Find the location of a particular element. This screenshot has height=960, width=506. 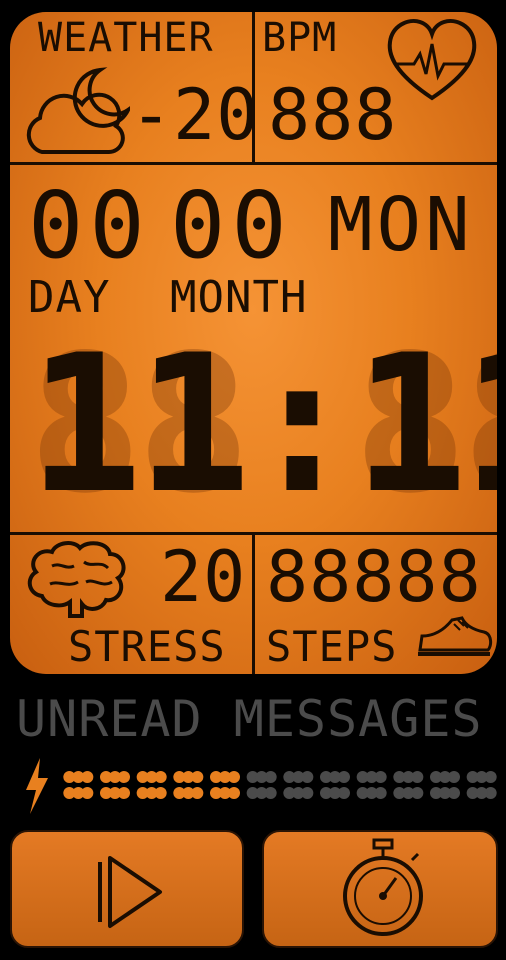

sneaker-icon is located at coordinates (454, 634).